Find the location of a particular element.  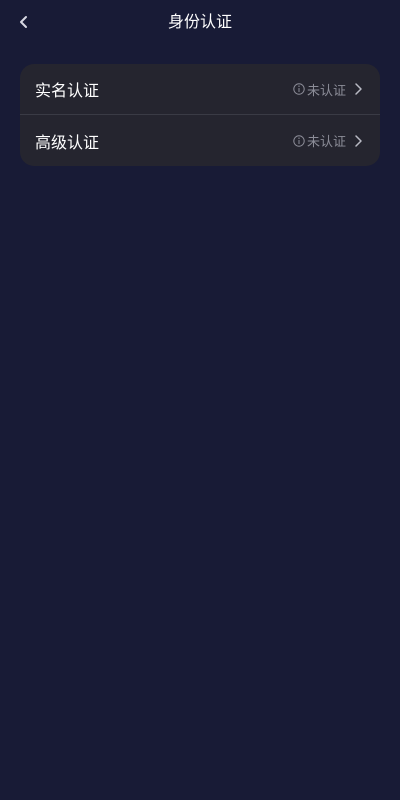

real-name-verification-row: 实名认证 未认证 is located at coordinates (200, 89).